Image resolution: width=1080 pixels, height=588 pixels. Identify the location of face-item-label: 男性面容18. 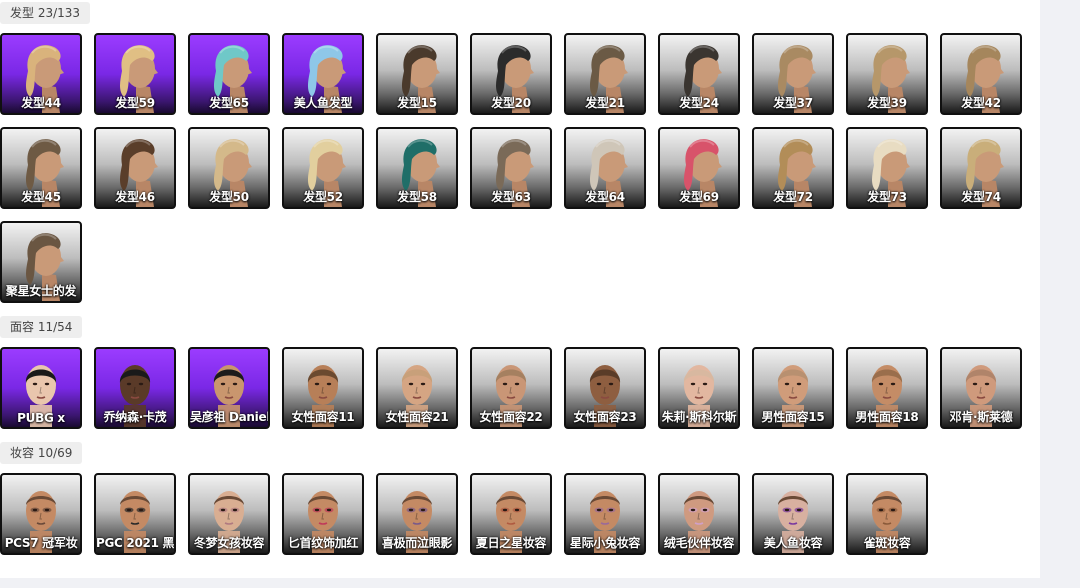
(887, 417).